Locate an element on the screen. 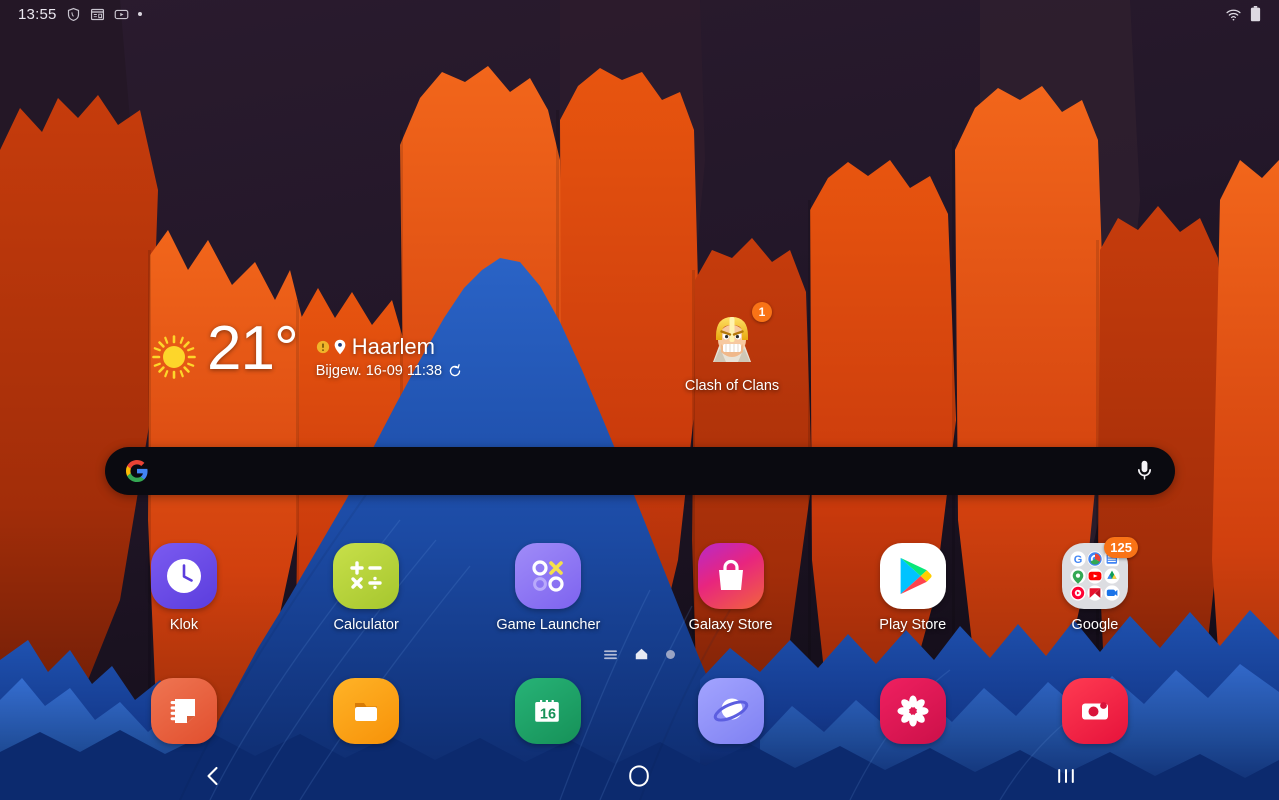 Image resolution: width=1279 pixels, height=800 pixels. gallery-flower-icon is located at coordinates (912, 711).